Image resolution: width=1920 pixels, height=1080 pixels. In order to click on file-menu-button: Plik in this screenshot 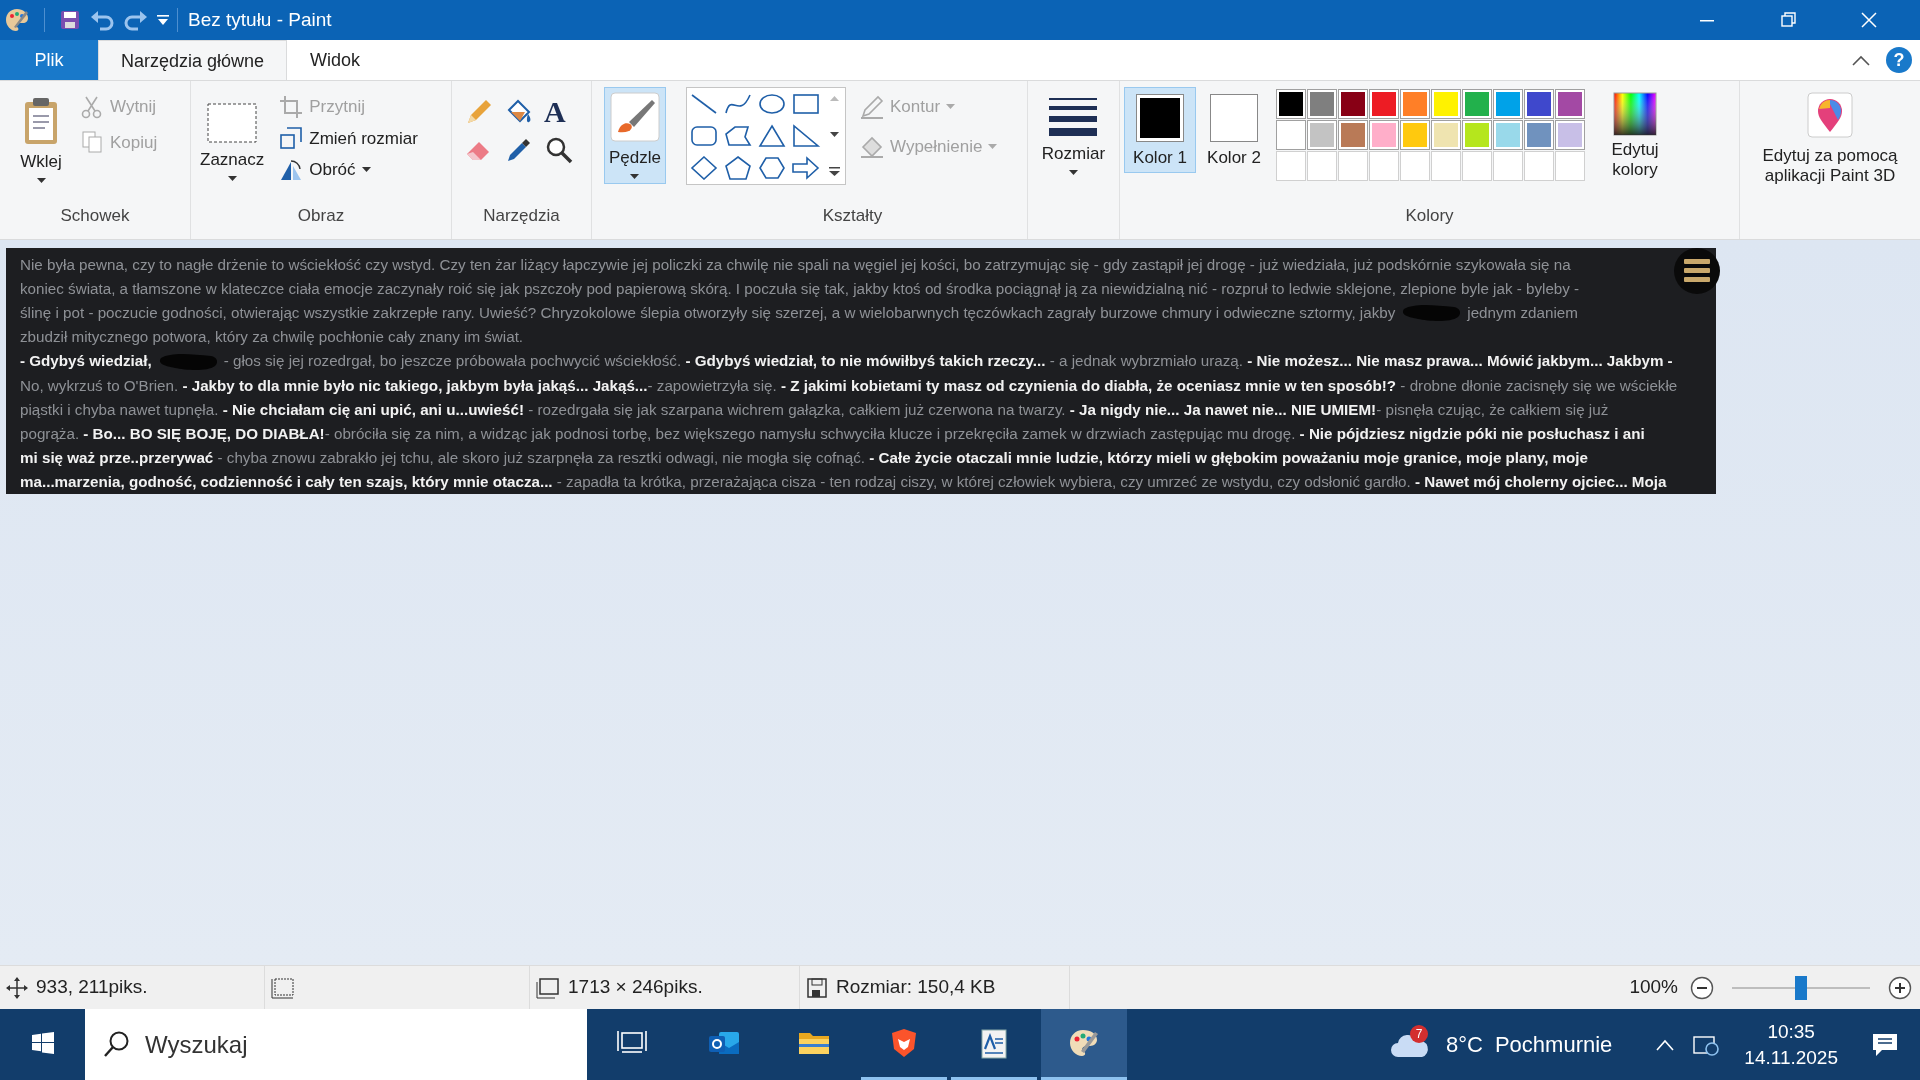, I will do `click(49, 60)`.